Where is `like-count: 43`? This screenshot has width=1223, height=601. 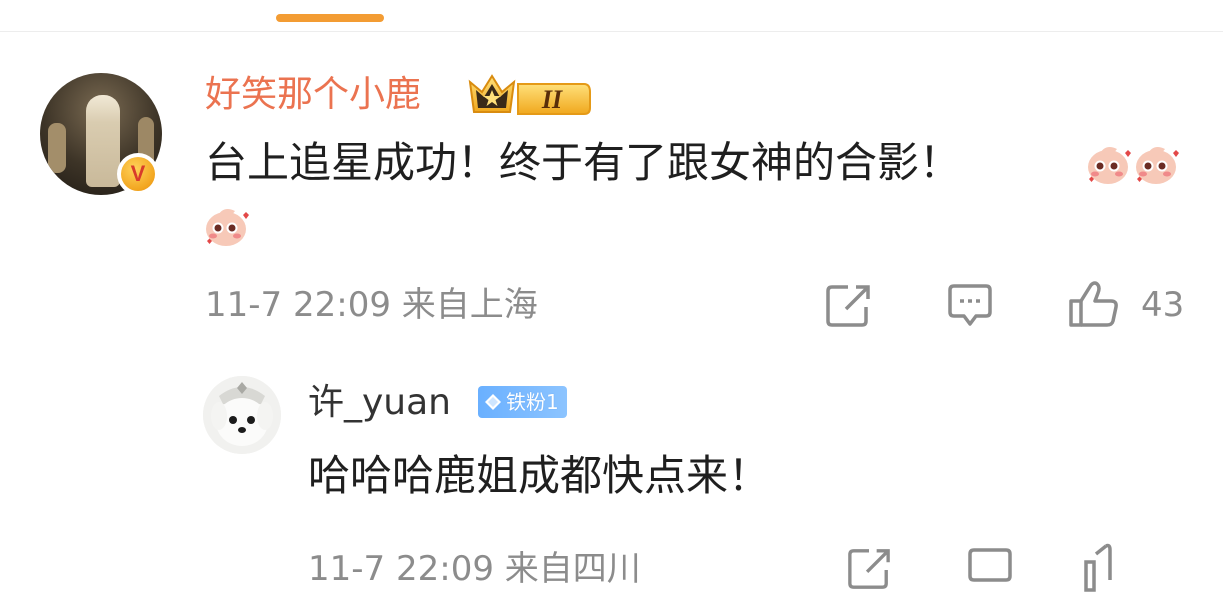 like-count: 43 is located at coordinates (1163, 305).